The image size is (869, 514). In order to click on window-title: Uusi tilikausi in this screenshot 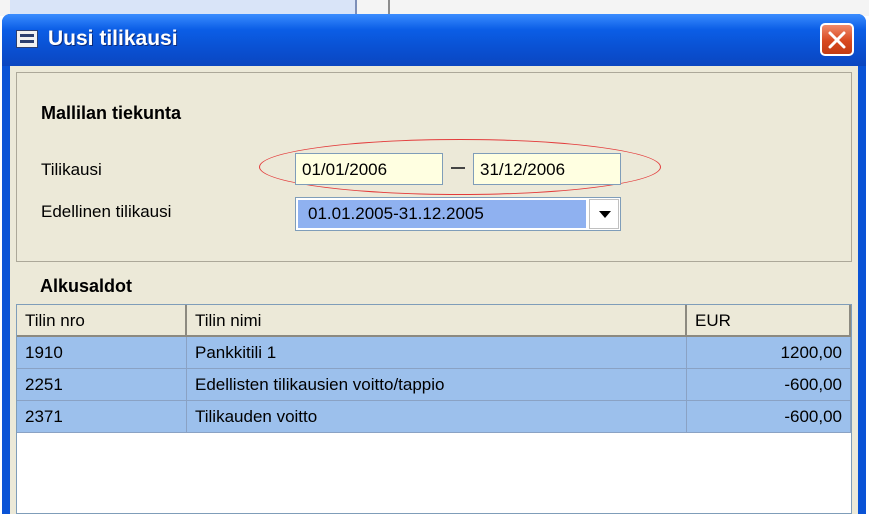, I will do `click(113, 38)`.